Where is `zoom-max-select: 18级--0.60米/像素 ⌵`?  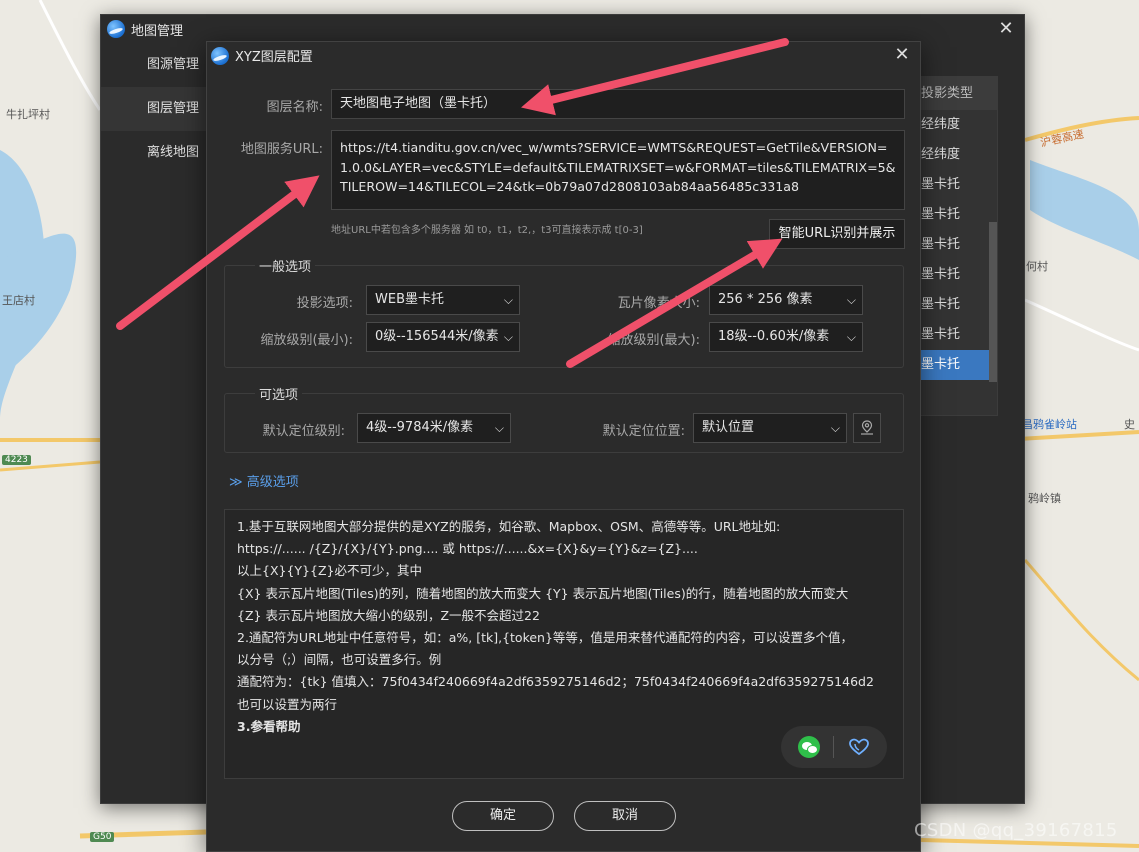
zoom-max-select: 18级--0.60米/像素 ⌵ is located at coordinates (786, 337).